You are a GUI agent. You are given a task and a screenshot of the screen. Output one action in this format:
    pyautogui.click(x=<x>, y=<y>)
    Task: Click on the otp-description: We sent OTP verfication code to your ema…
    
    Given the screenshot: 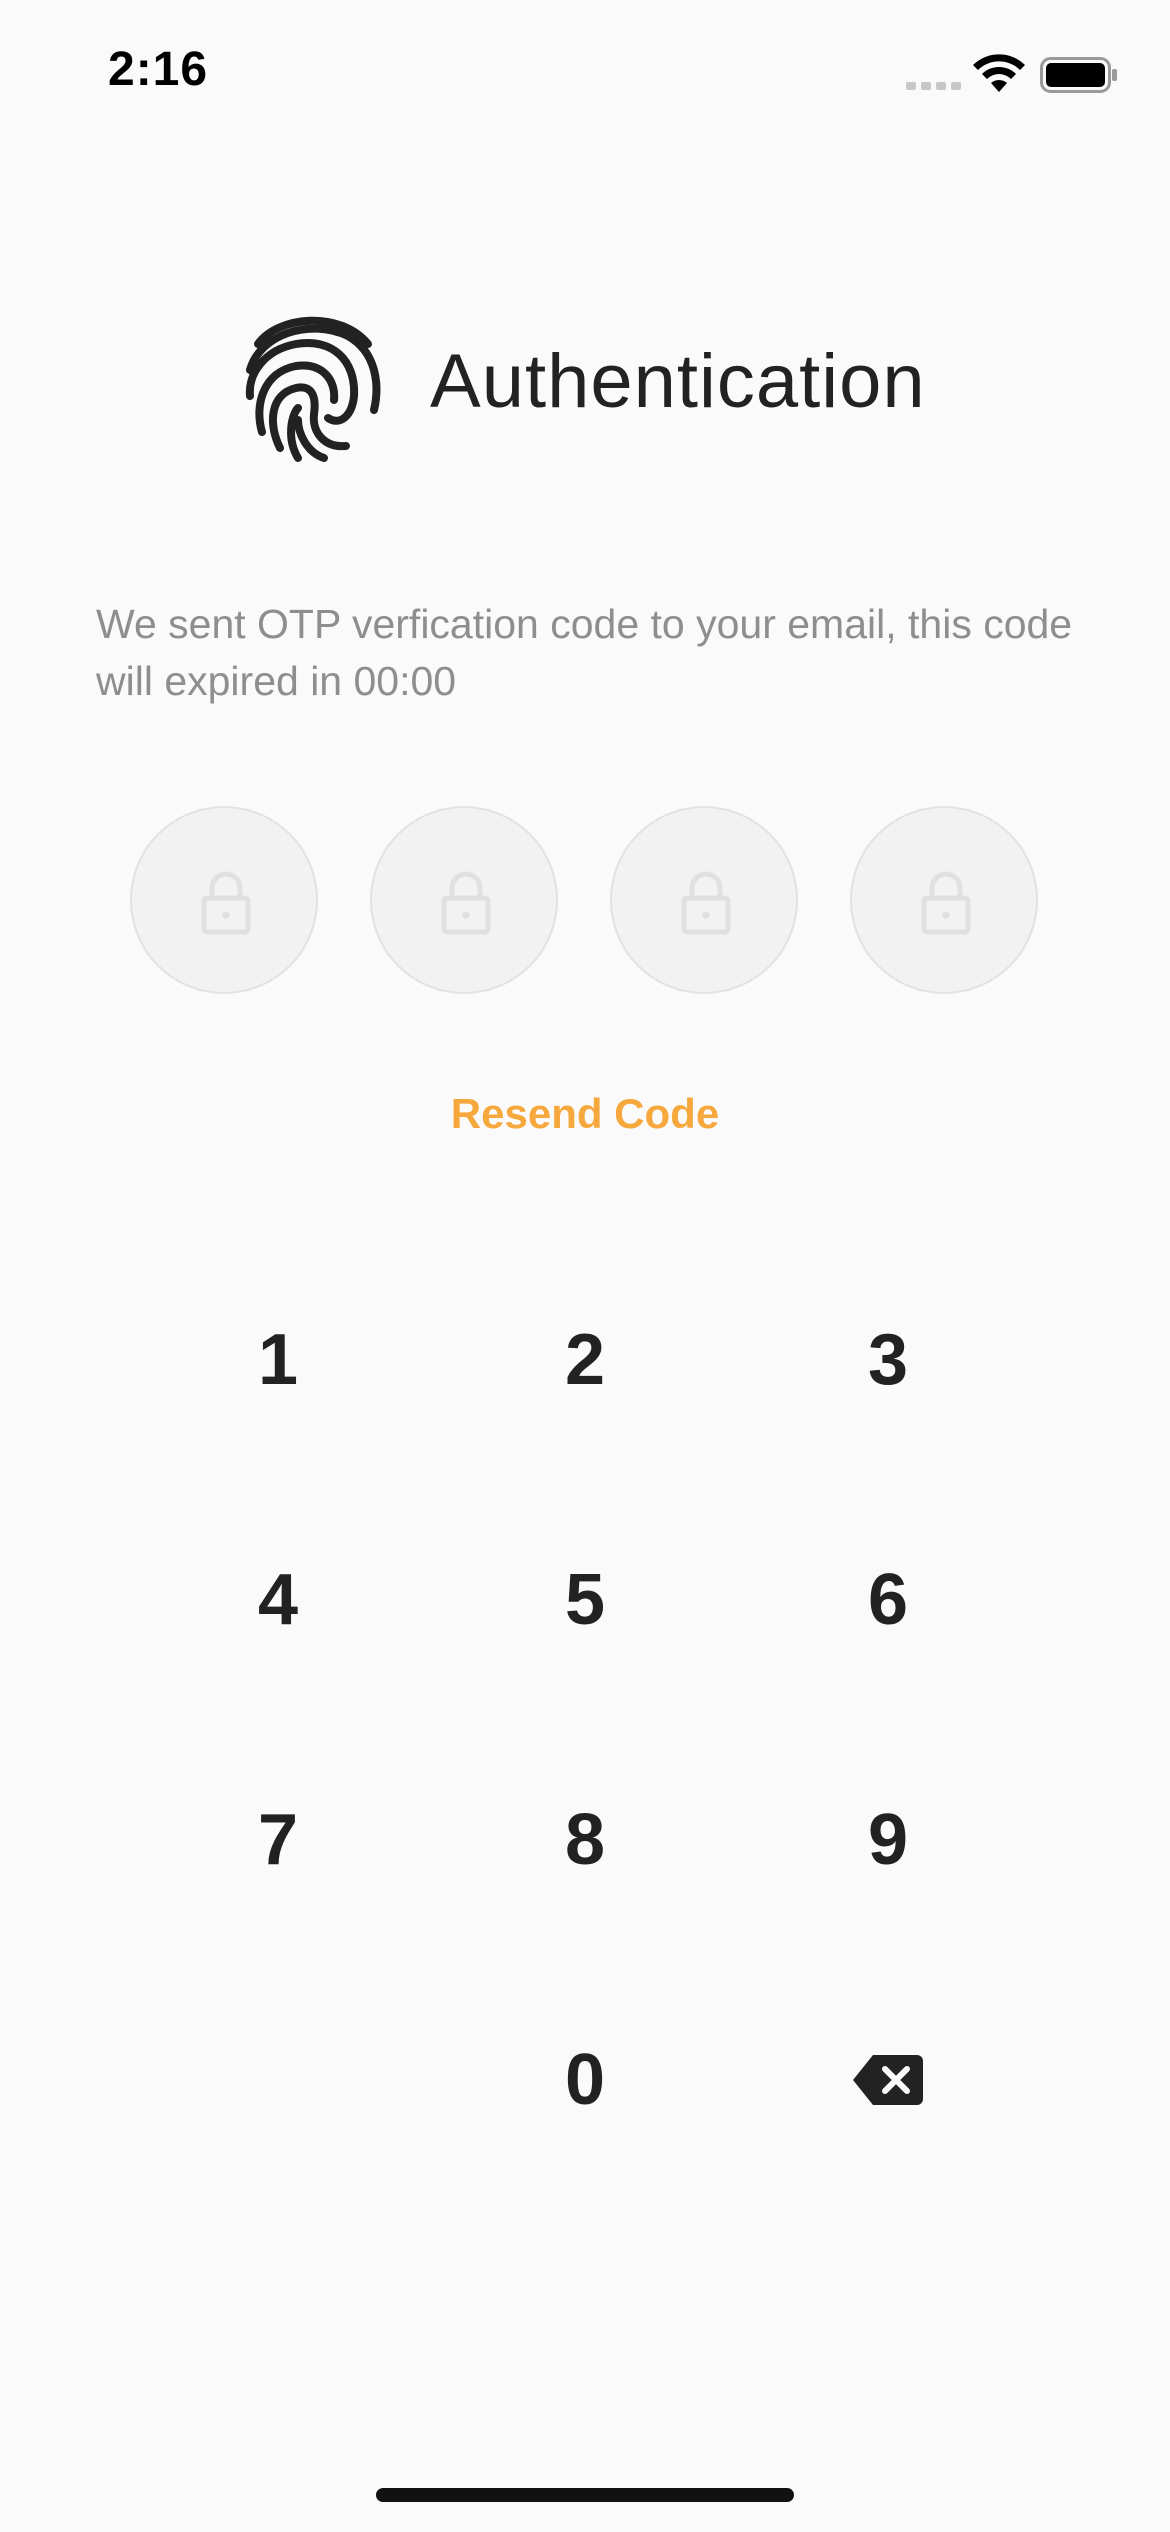 What is the action you would take?
    pyautogui.click(x=584, y=652)
    